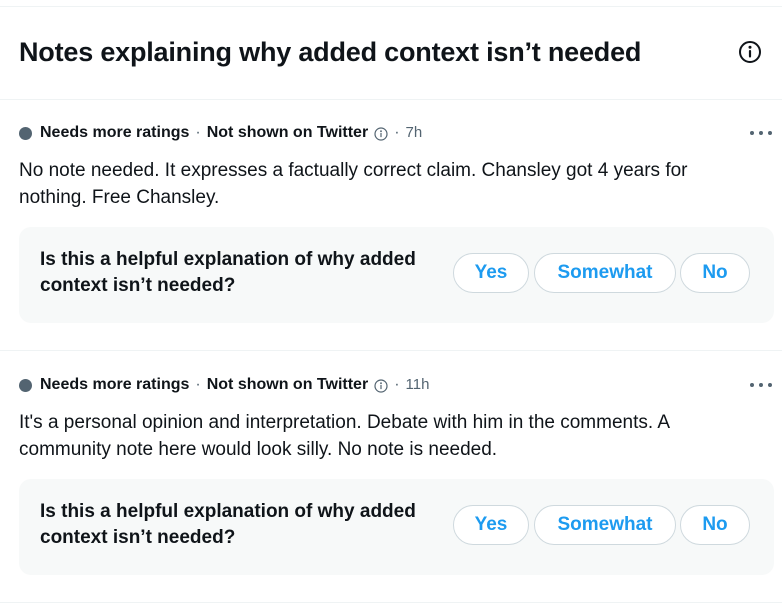  I want to click on timestamp: 11h, so click(418, 385).